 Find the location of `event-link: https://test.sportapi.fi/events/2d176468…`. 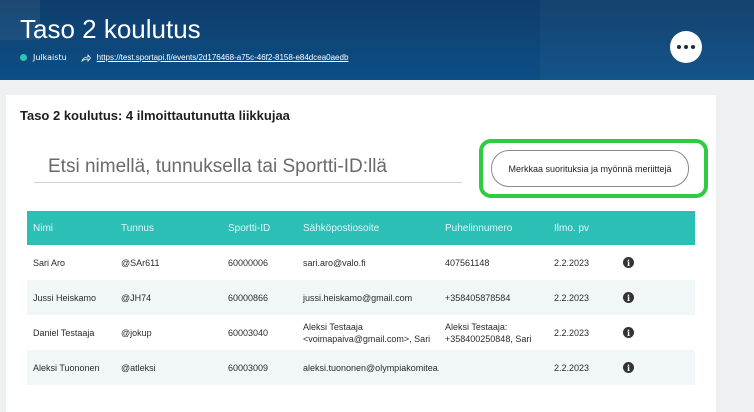

event-link: https://test.sportapi.fi/events/2d176468… is located at coordinates (223, 57).